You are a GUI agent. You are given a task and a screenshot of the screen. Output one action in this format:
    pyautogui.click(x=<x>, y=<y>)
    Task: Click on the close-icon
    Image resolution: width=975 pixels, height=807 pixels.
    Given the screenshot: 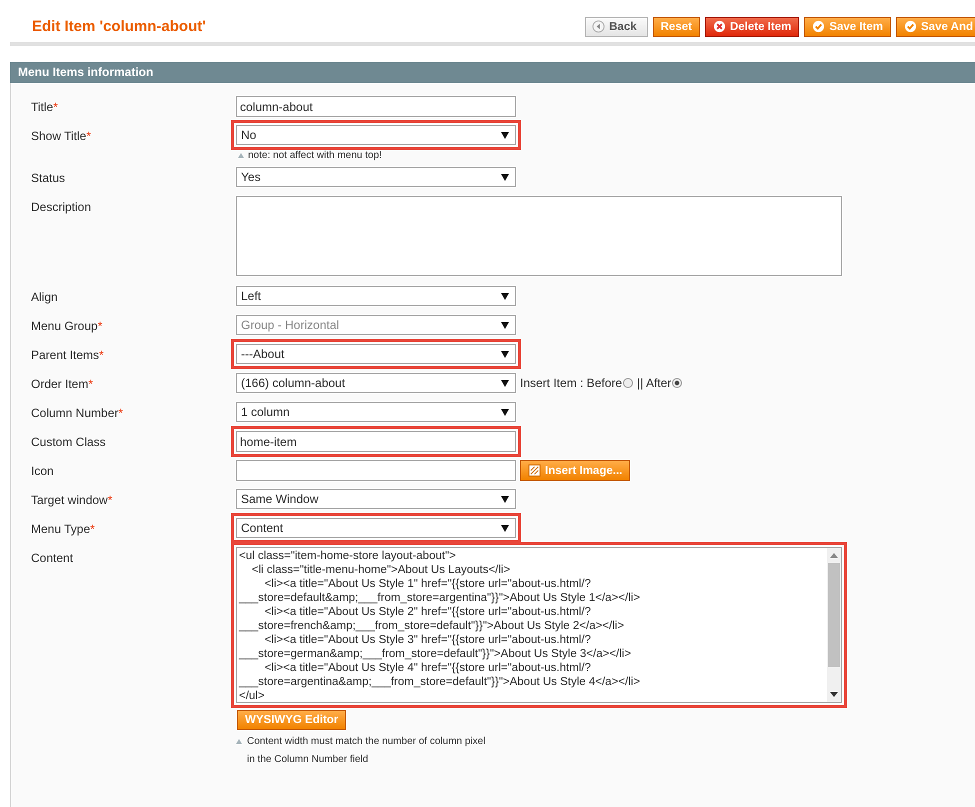 What is the action you would take?
    pyautogui.click(x=719, y=26)
    